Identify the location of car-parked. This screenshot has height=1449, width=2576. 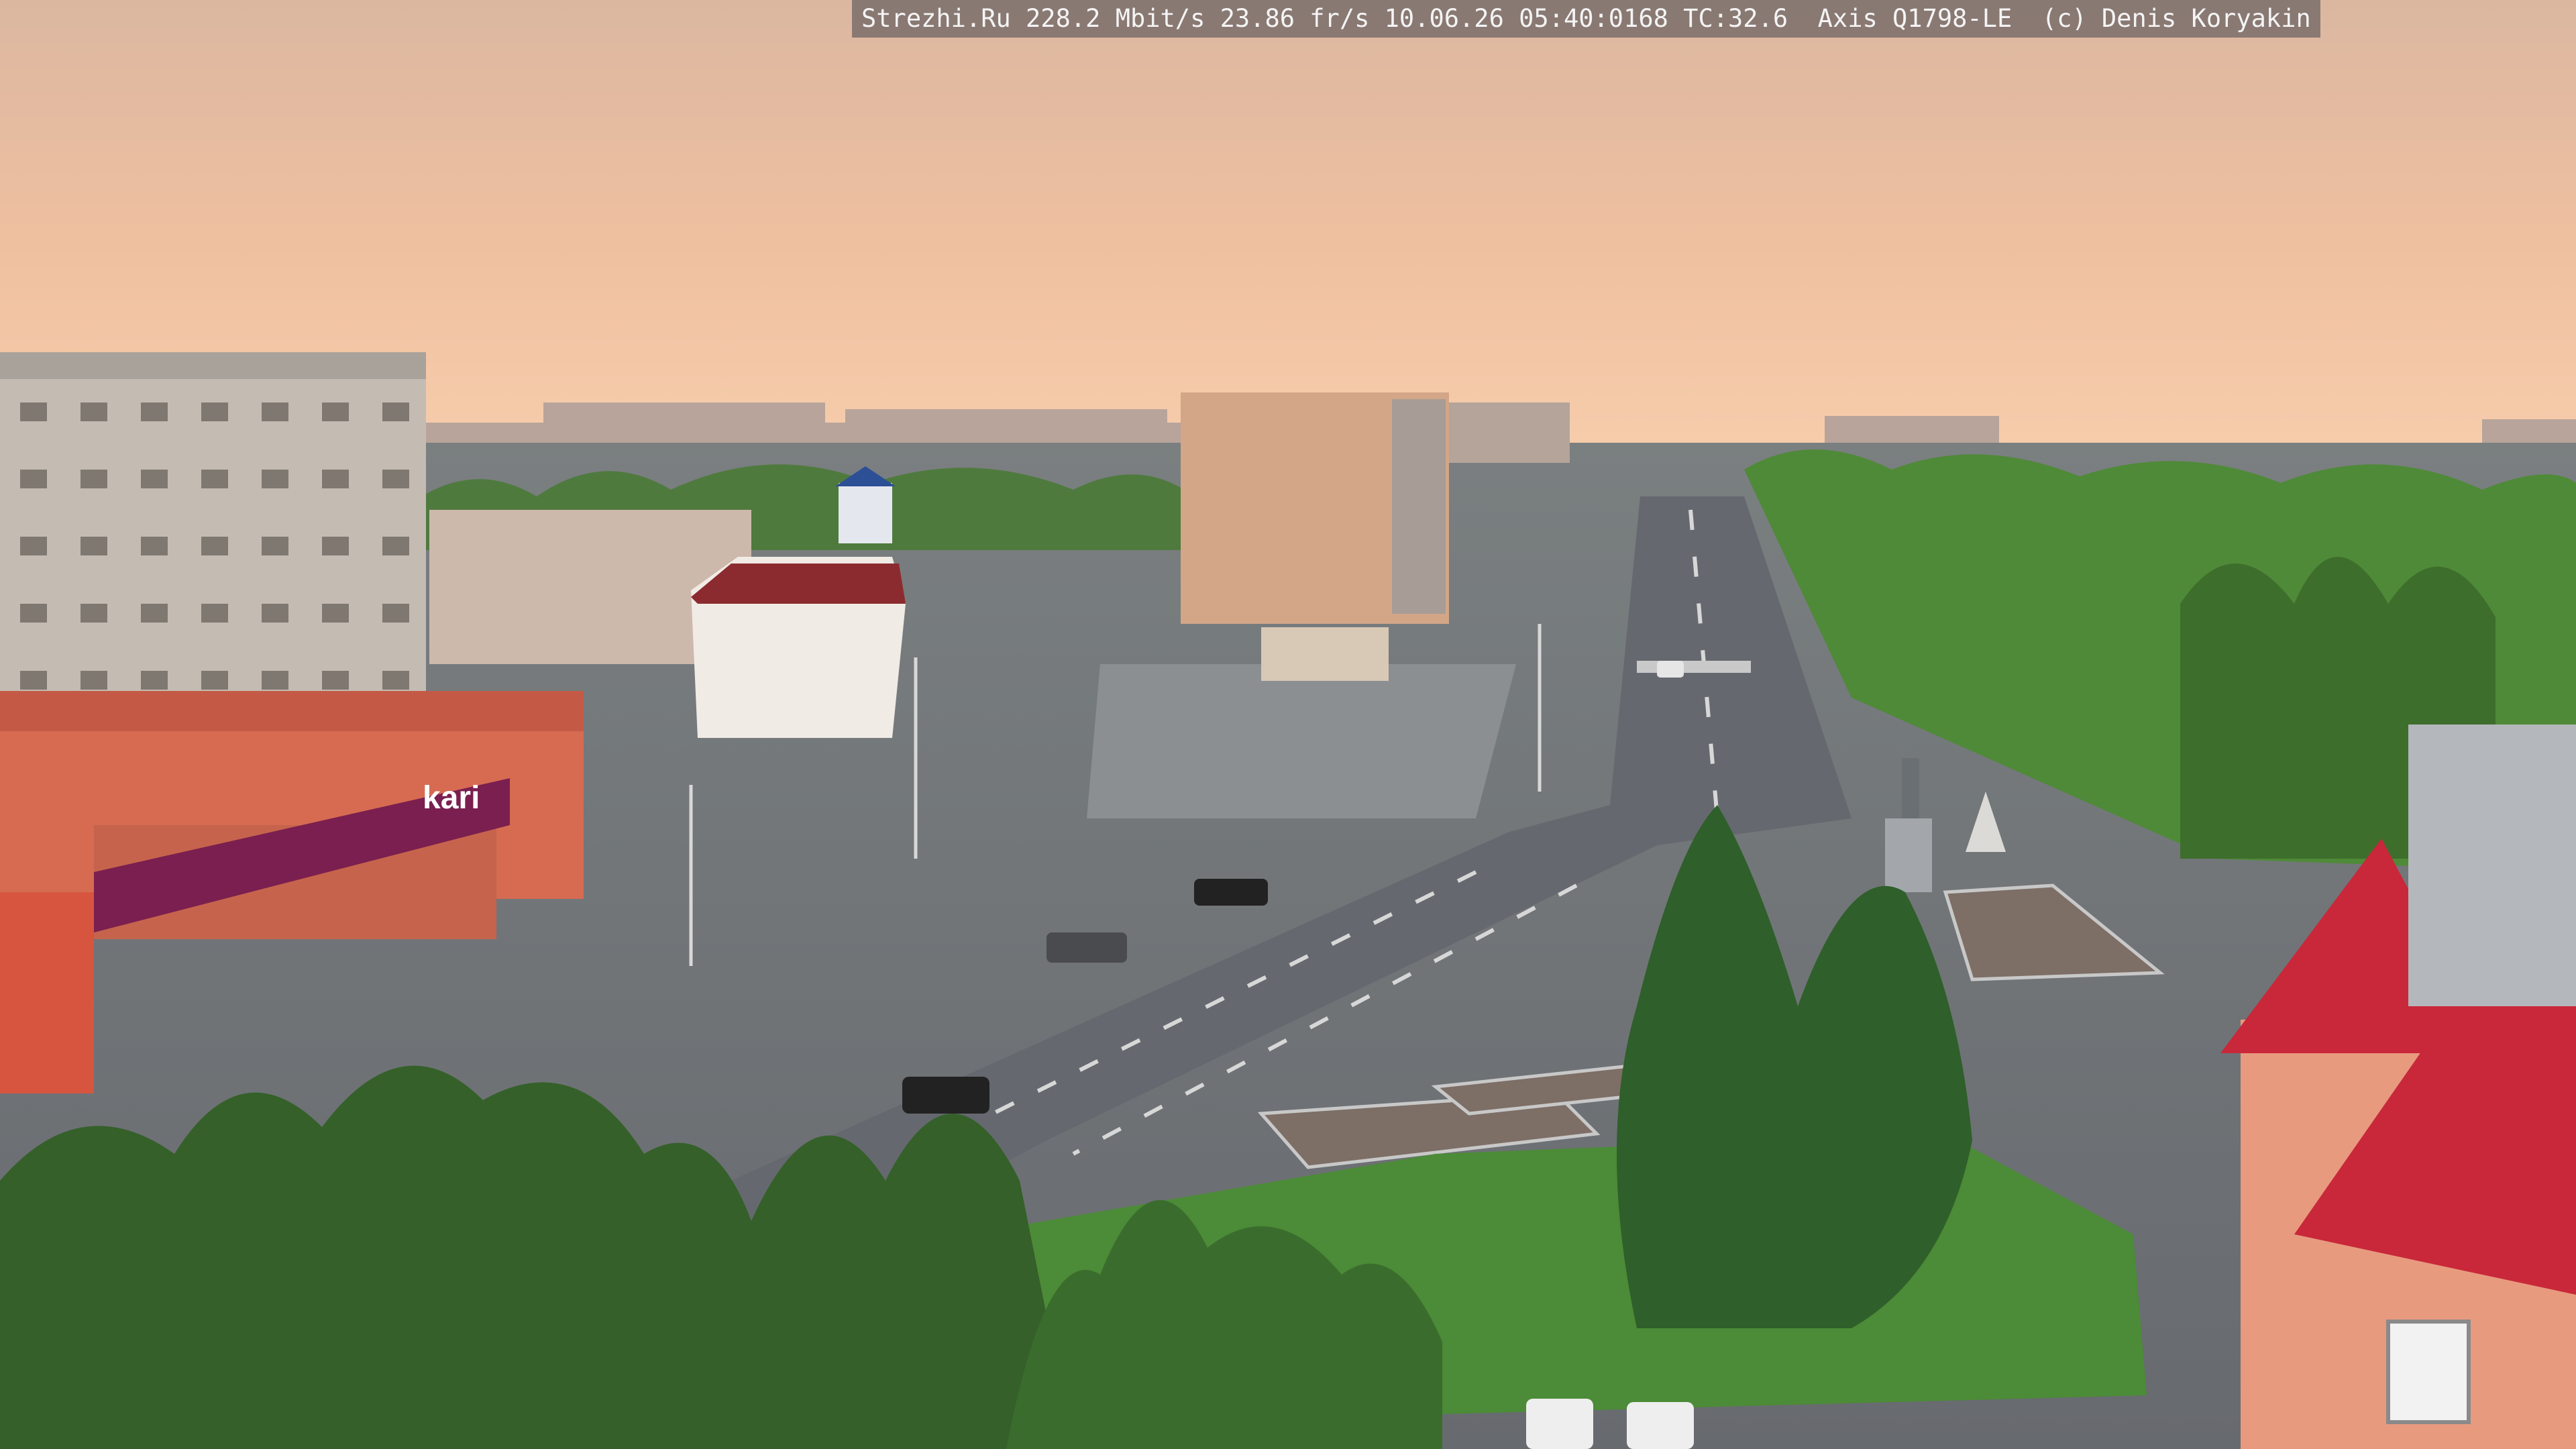
(1086, 947).